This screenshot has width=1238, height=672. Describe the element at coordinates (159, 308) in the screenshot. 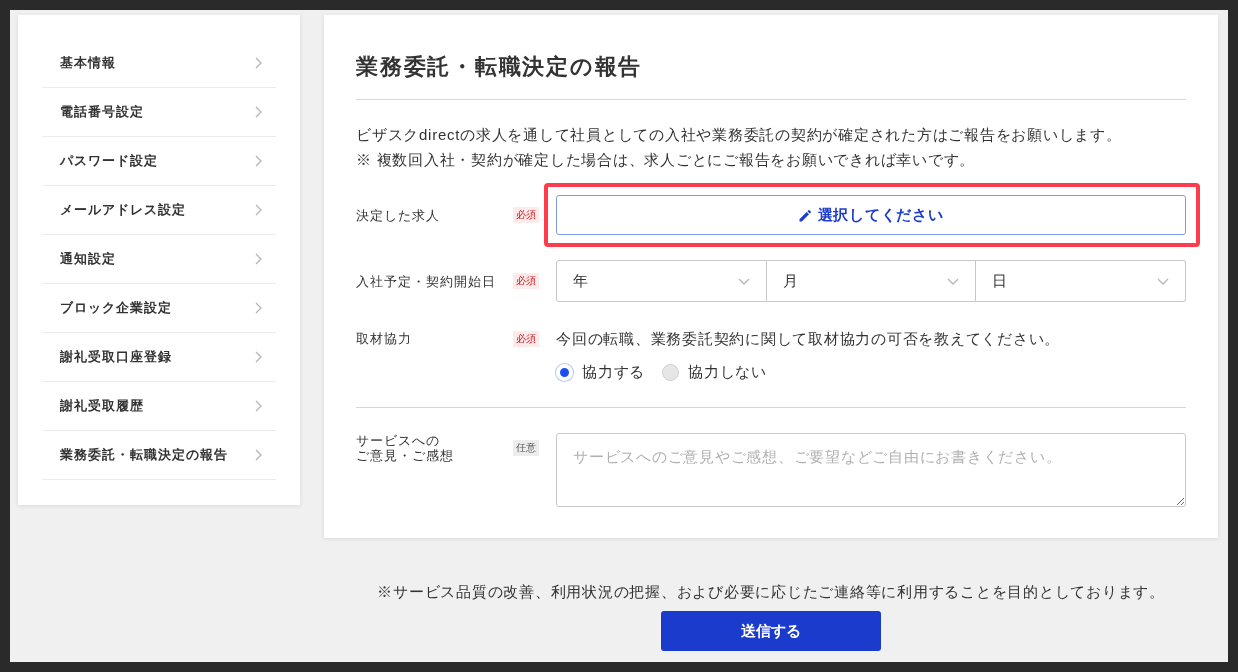

I see `sidebar-item: ブロック企業設定` at that location.